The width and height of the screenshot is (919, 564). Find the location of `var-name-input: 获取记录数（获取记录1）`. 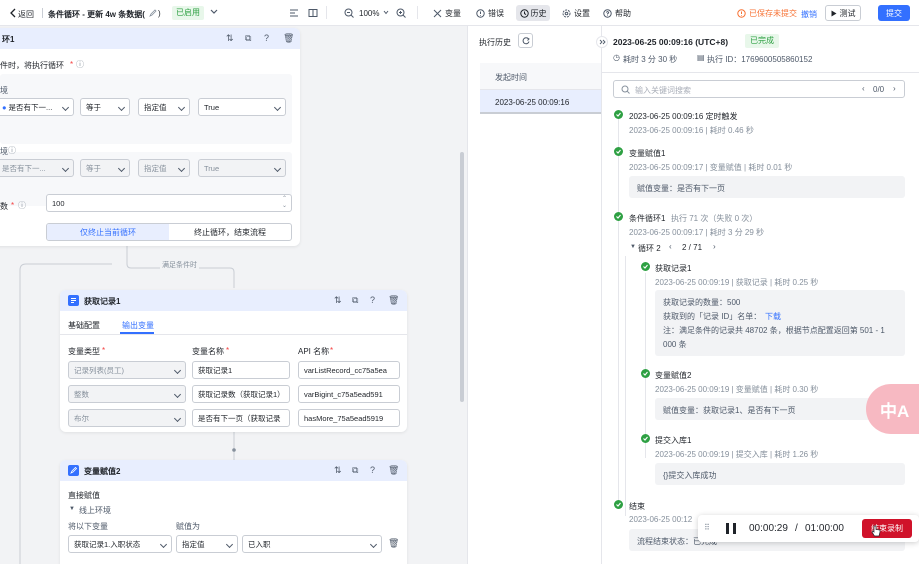

var-name-input: 获取记录数（获取记录1） is located at coordinates (241, 394).